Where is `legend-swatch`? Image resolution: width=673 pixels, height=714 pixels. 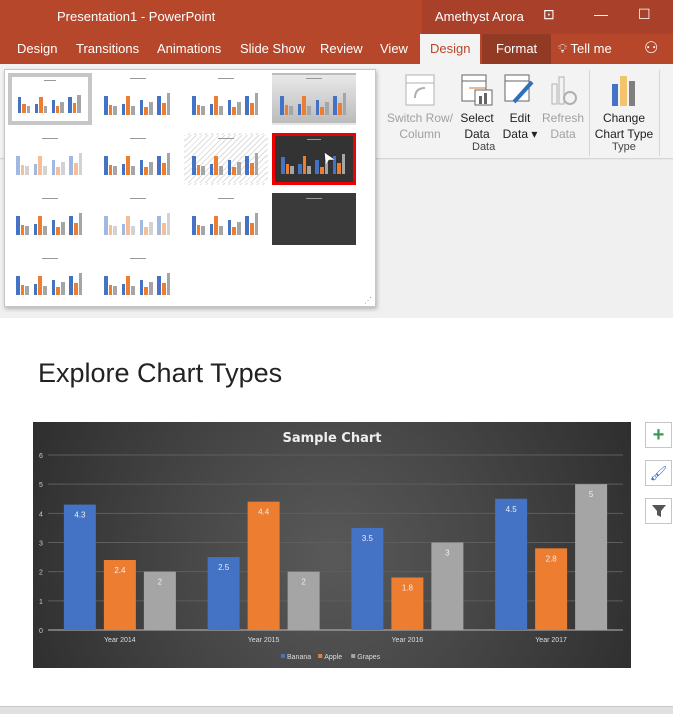 legend-swatch is located at coordinates (283, 656).